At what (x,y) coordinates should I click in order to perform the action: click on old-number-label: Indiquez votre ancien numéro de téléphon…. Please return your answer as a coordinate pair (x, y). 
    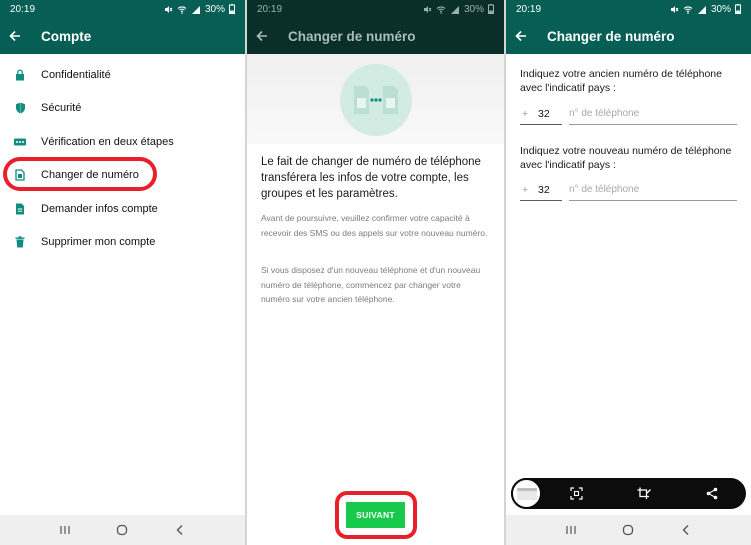
    Looking at the image, I should click on (621, 81).